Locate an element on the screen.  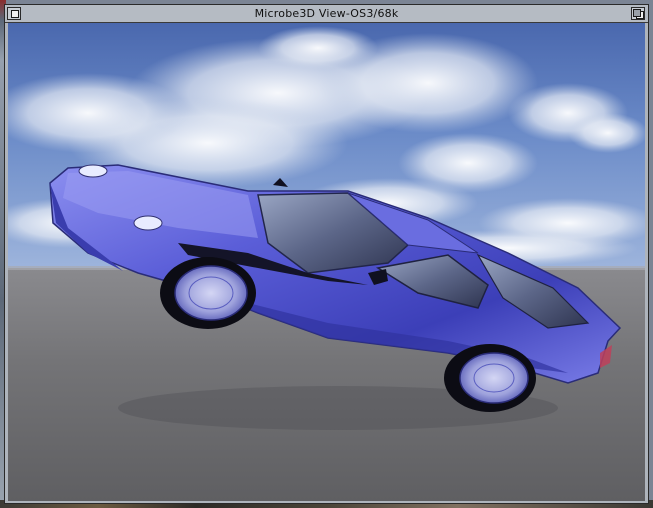
depth-gadget-glyph-back is located at coordinates (637, 13).